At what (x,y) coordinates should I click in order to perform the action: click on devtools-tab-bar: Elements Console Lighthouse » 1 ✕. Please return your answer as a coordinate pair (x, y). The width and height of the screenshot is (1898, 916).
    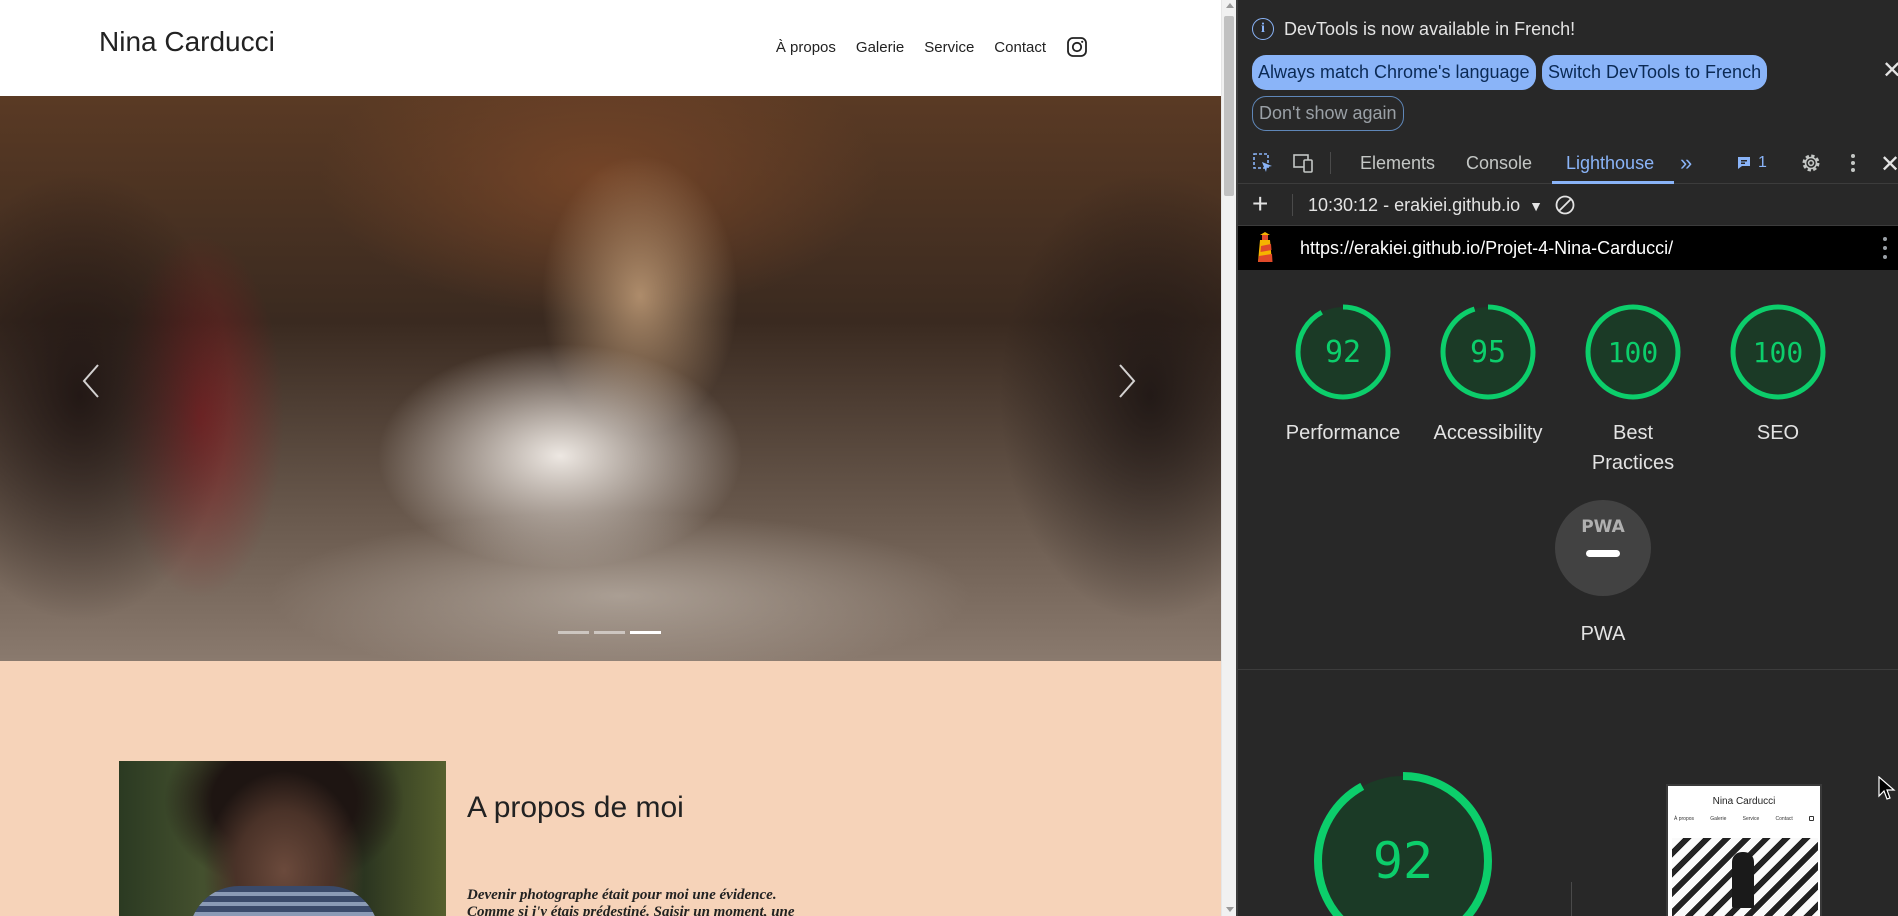
    Looking at the image, I should click on (1568, 163).